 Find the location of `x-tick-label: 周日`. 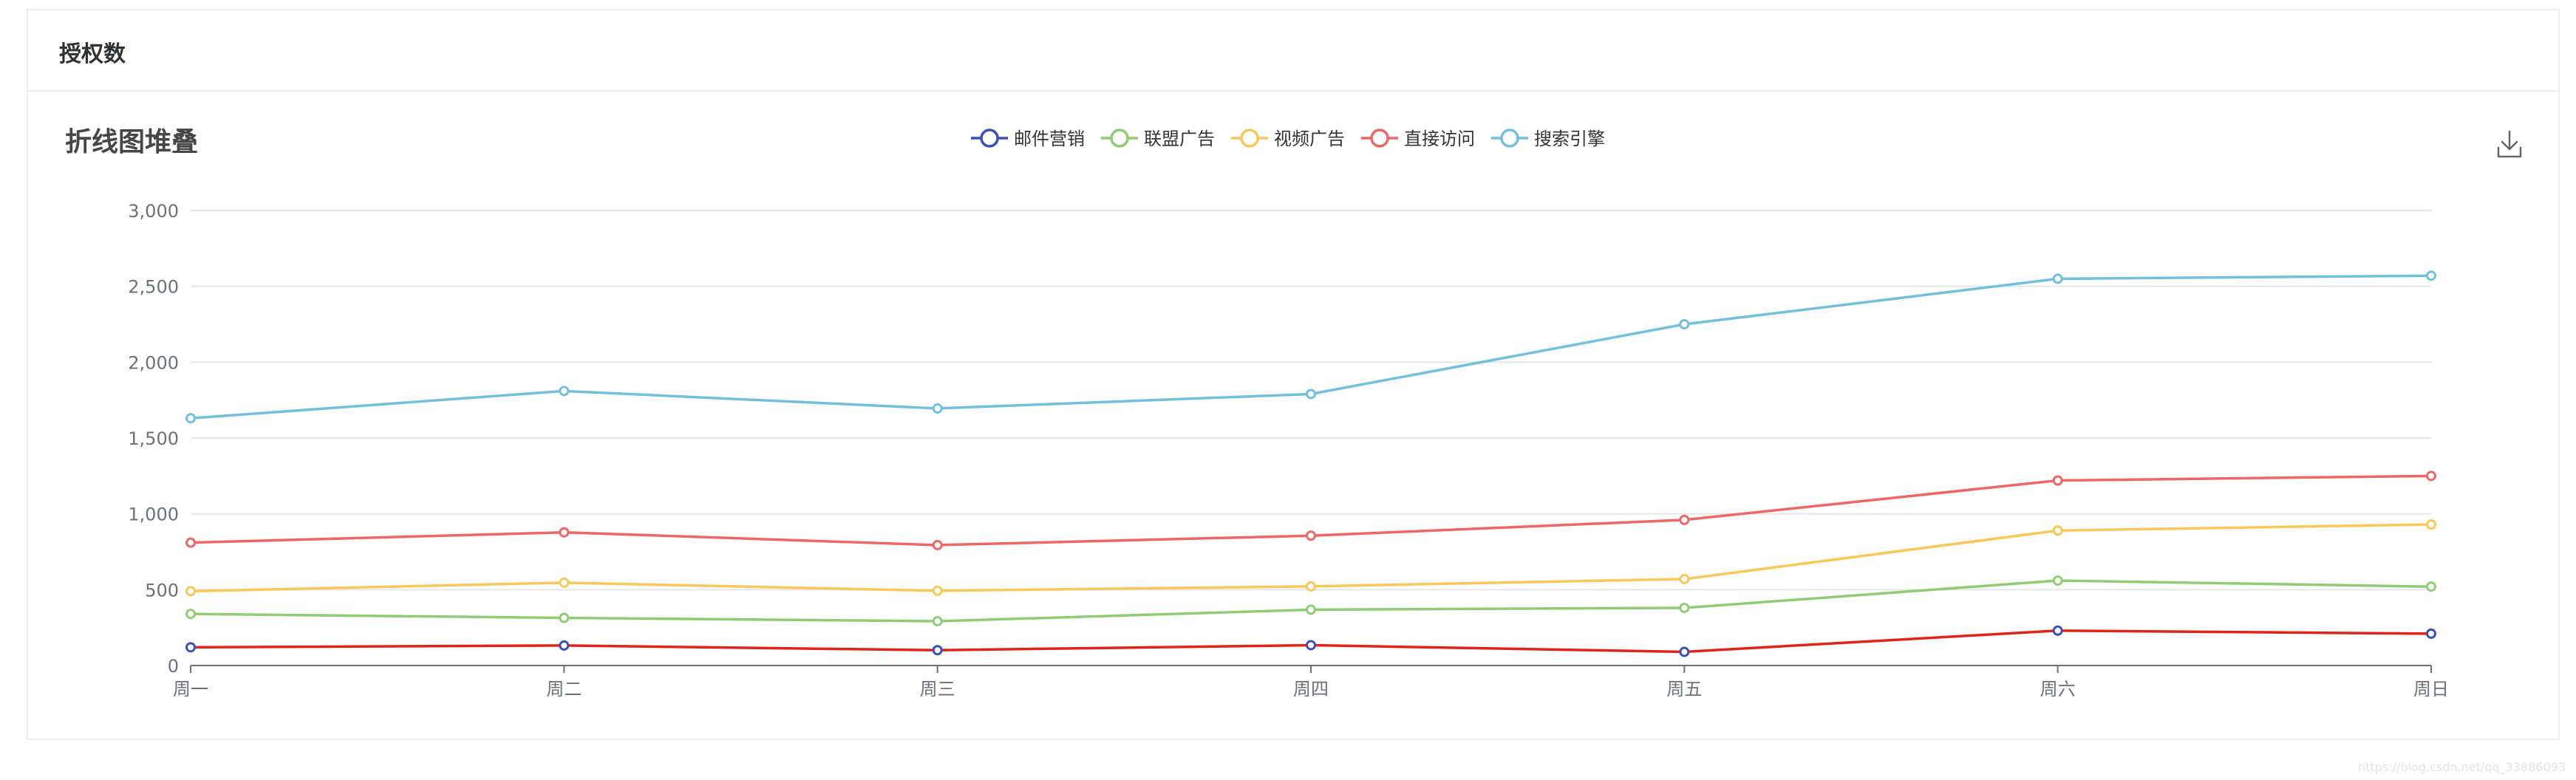

x-tick-label: 周日 is located at coordinates (2431, 689).